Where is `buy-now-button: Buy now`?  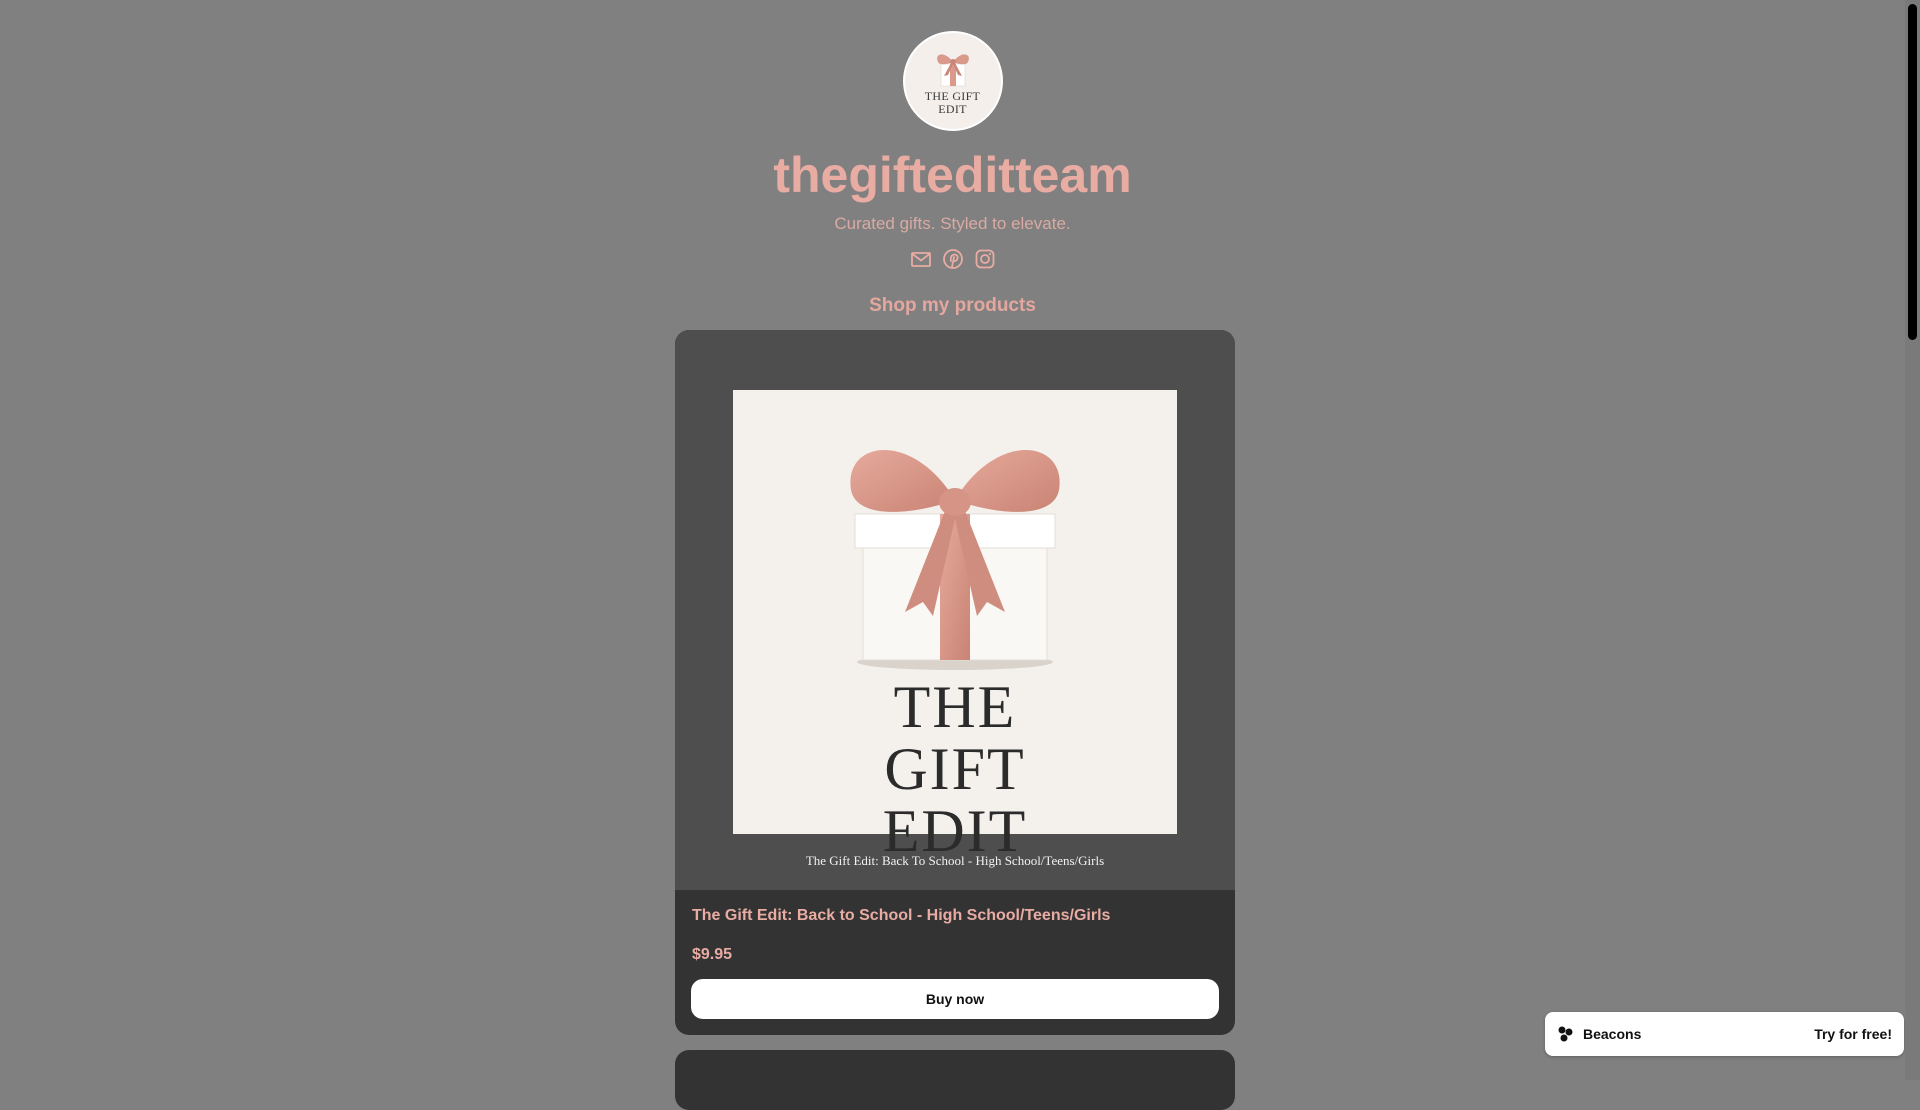 buy-now-button: Buy now is located at coordinates (955, 999).